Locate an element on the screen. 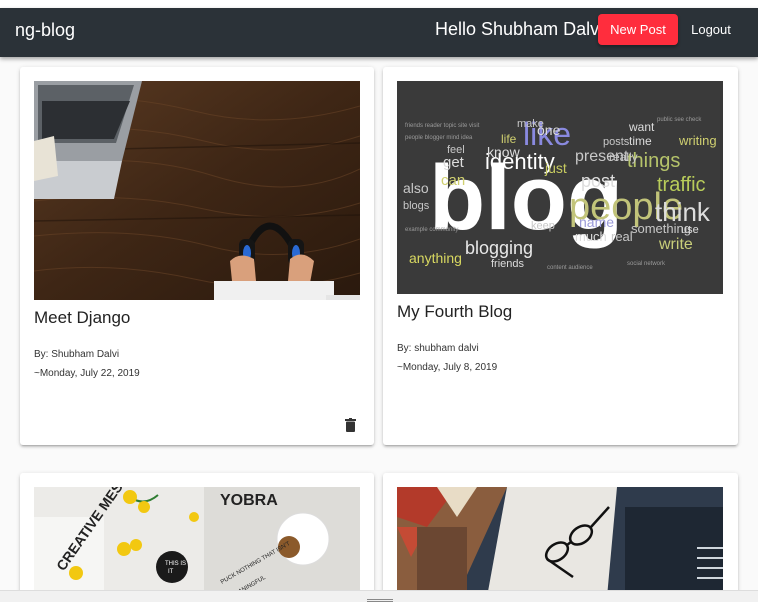  svg-text:friends reader topic site visi: friends reader topic site visit is located at coordinates (442, 126).